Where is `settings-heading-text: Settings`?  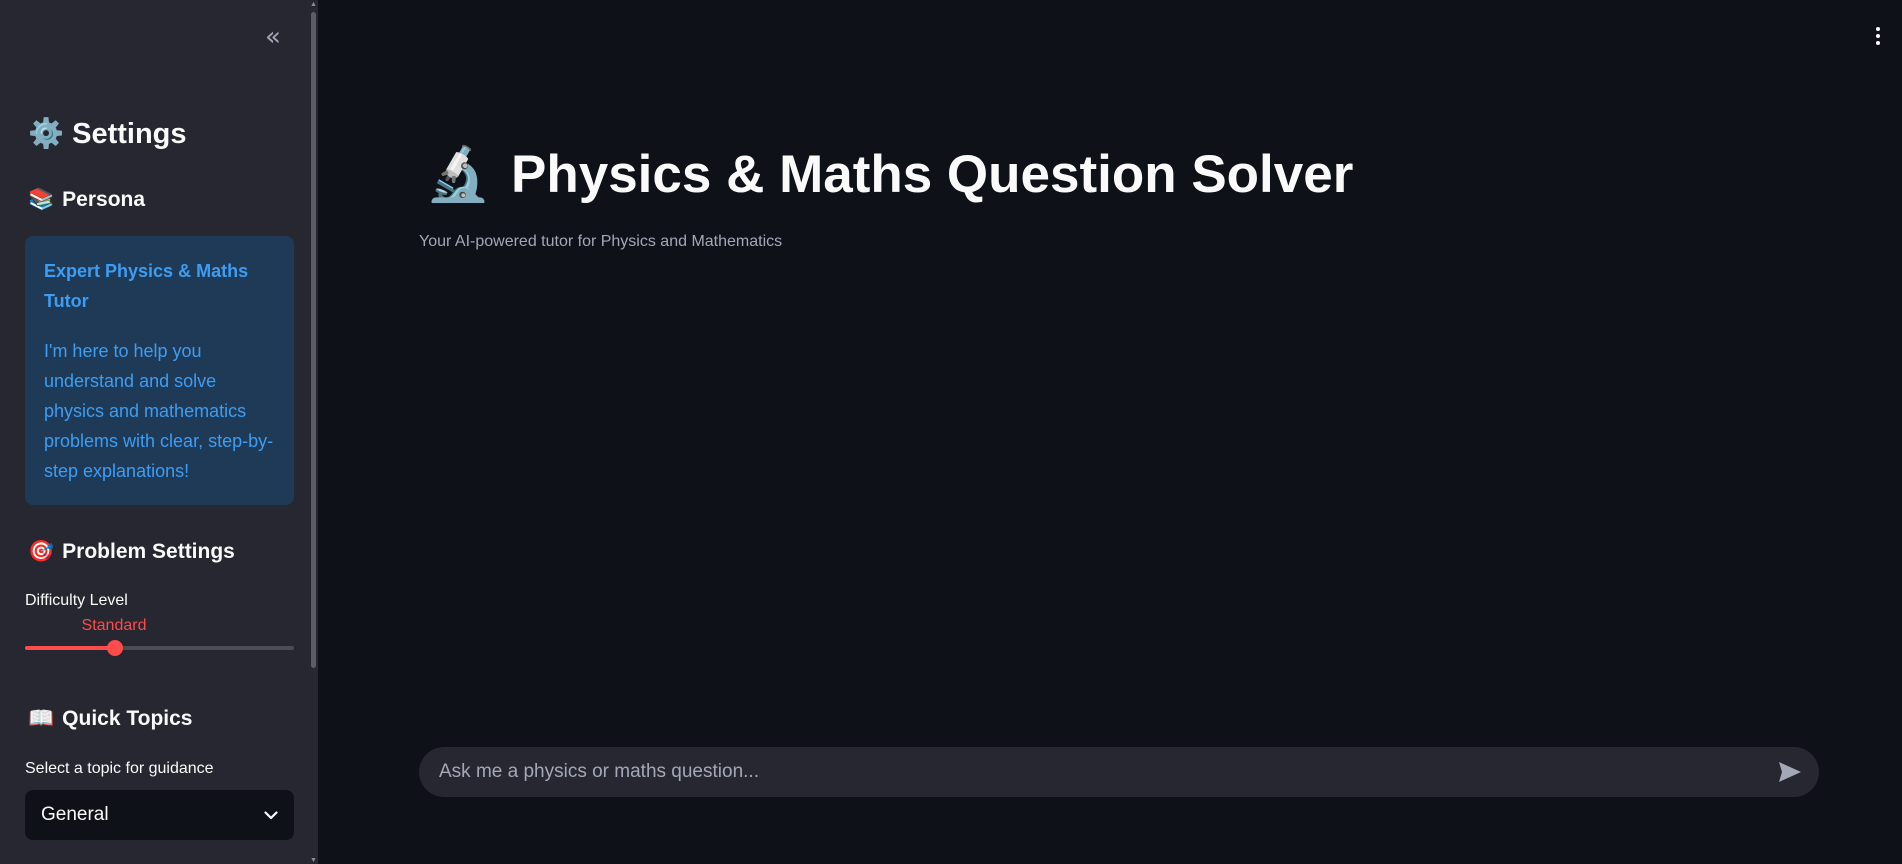 settings-heading-text: Settings is located at coordinates (129, 133).